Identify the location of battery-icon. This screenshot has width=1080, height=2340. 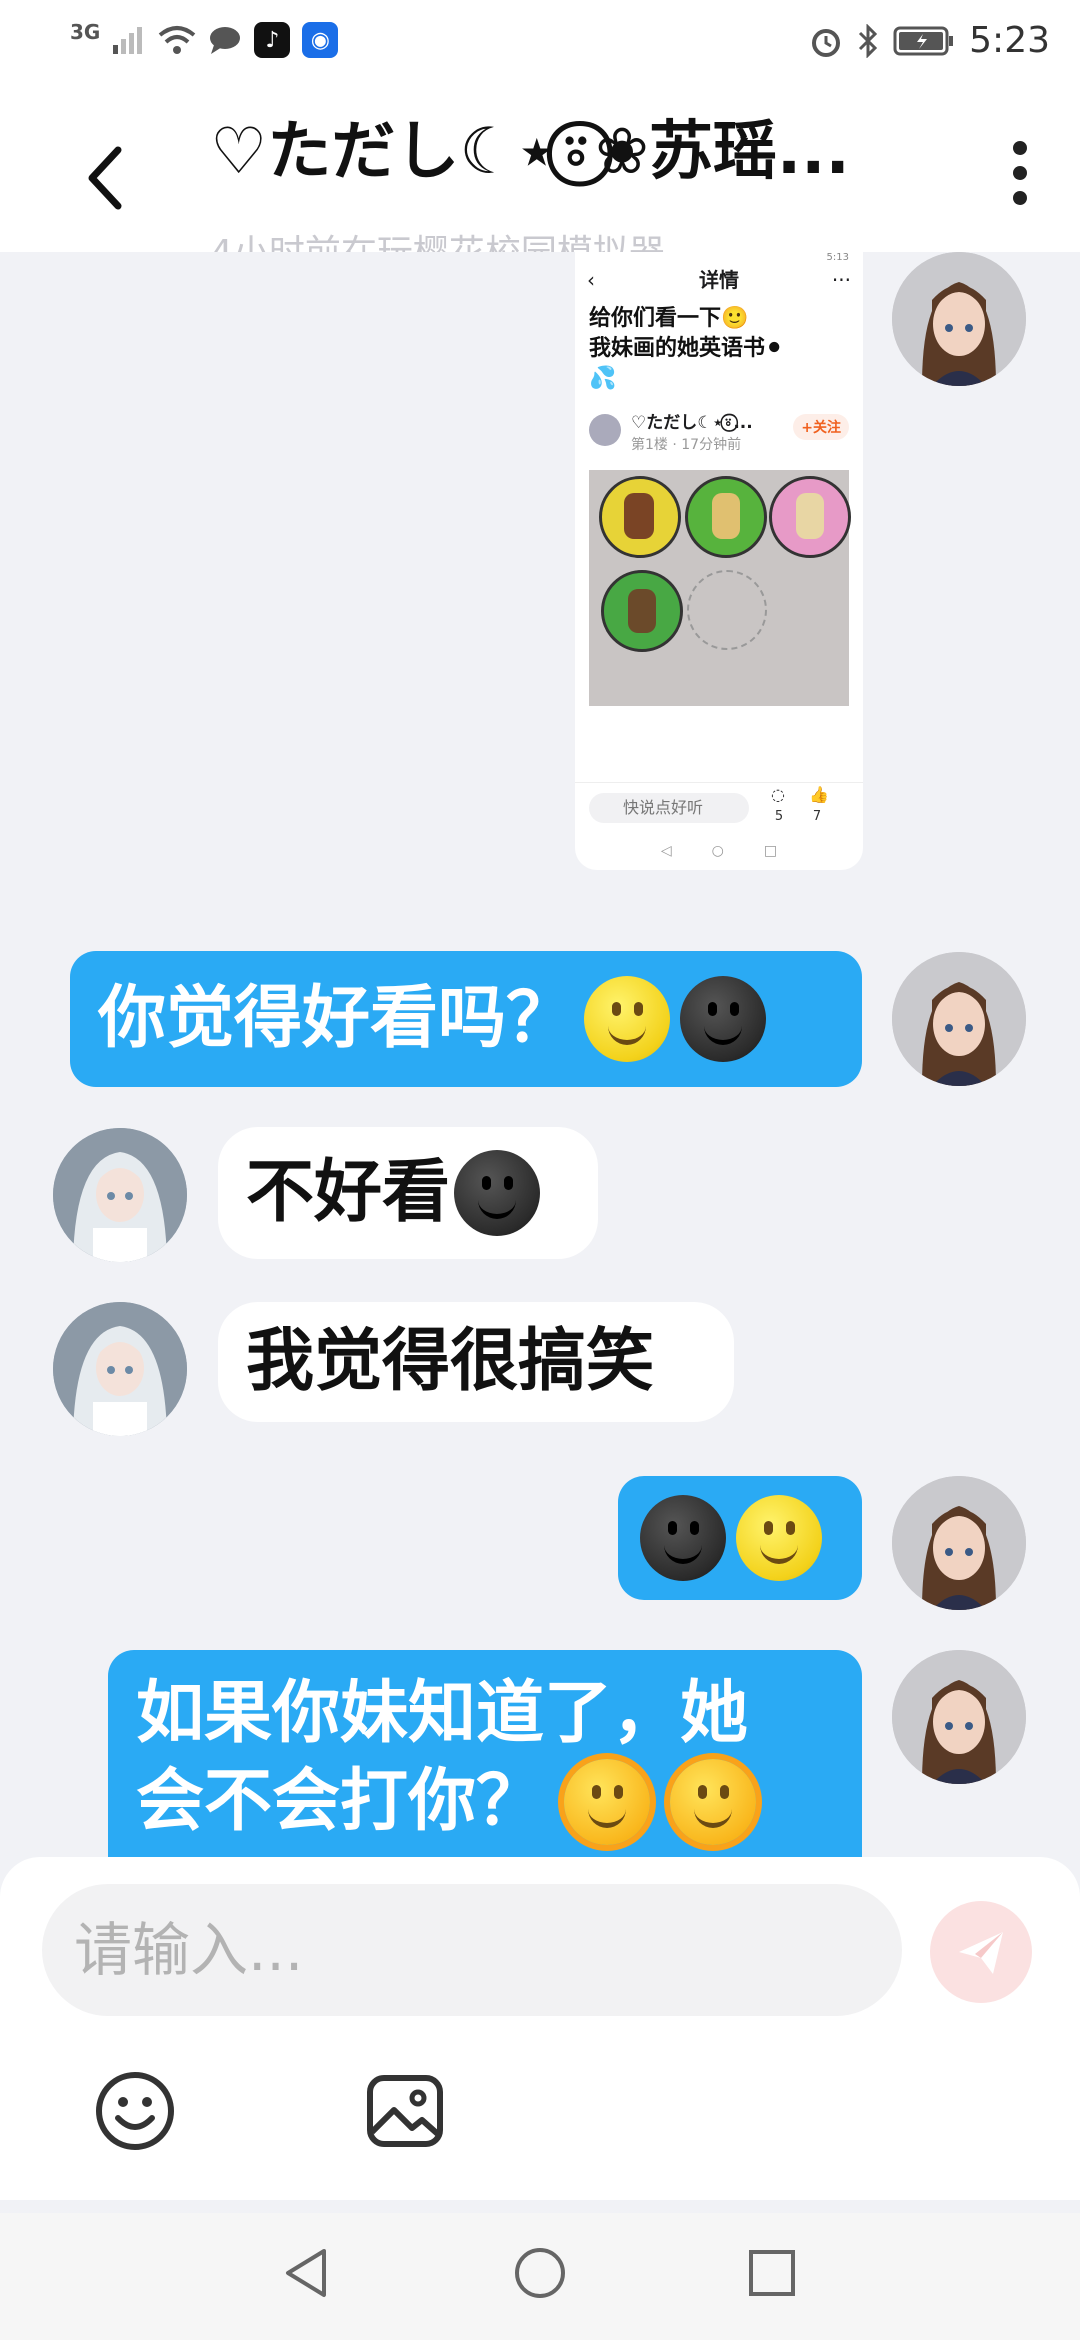
(923, 40).